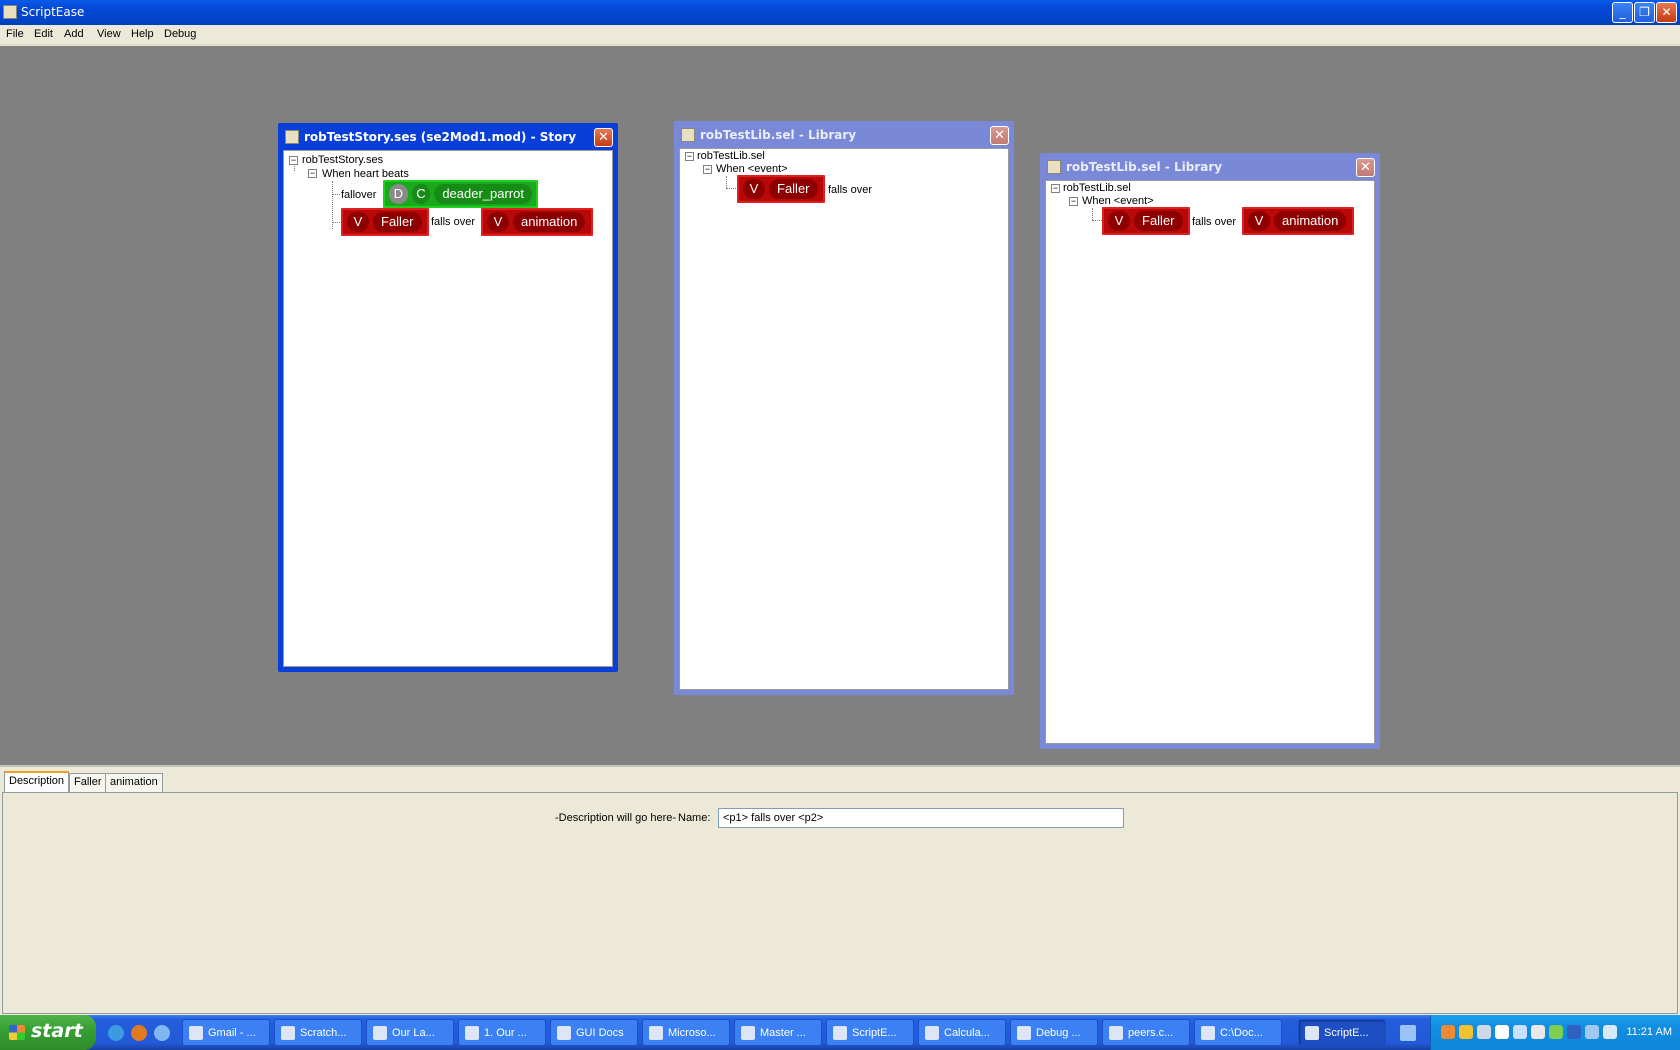 This screenshot has width=1680, height=1050. I want to click on tab-description: Description, so click(37, 781).